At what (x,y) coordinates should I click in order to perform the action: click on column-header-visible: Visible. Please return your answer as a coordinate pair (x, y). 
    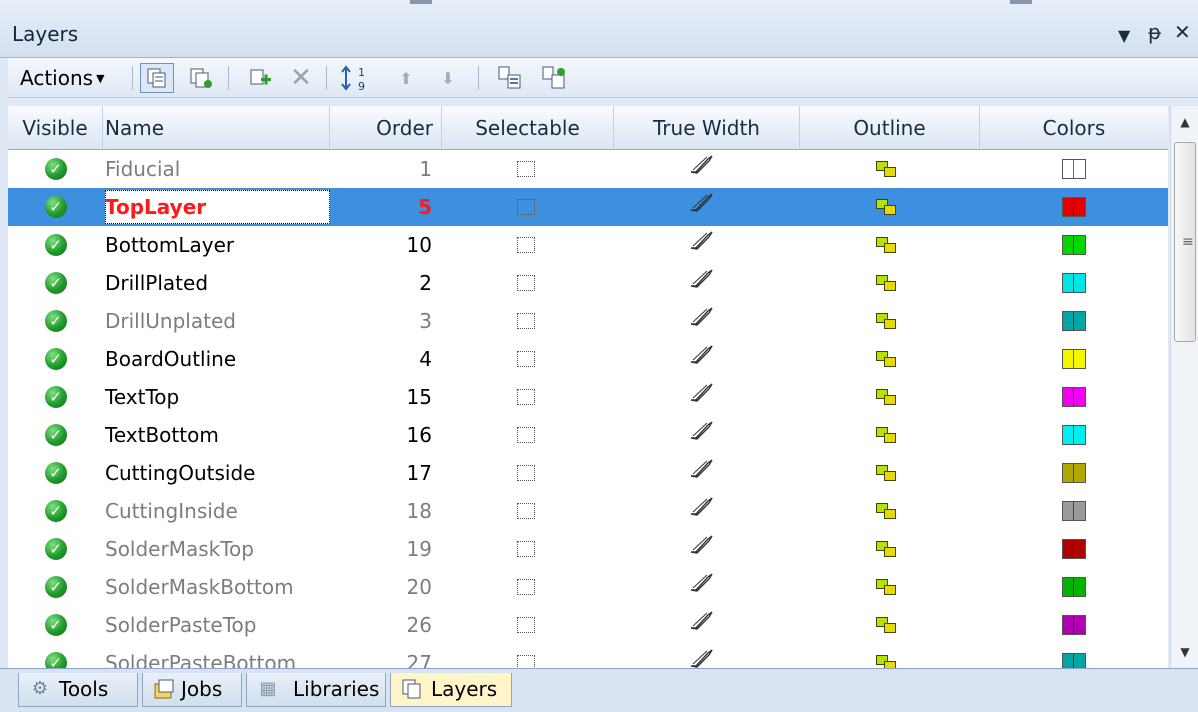
    Looking at the image, I should click on (55, 128).